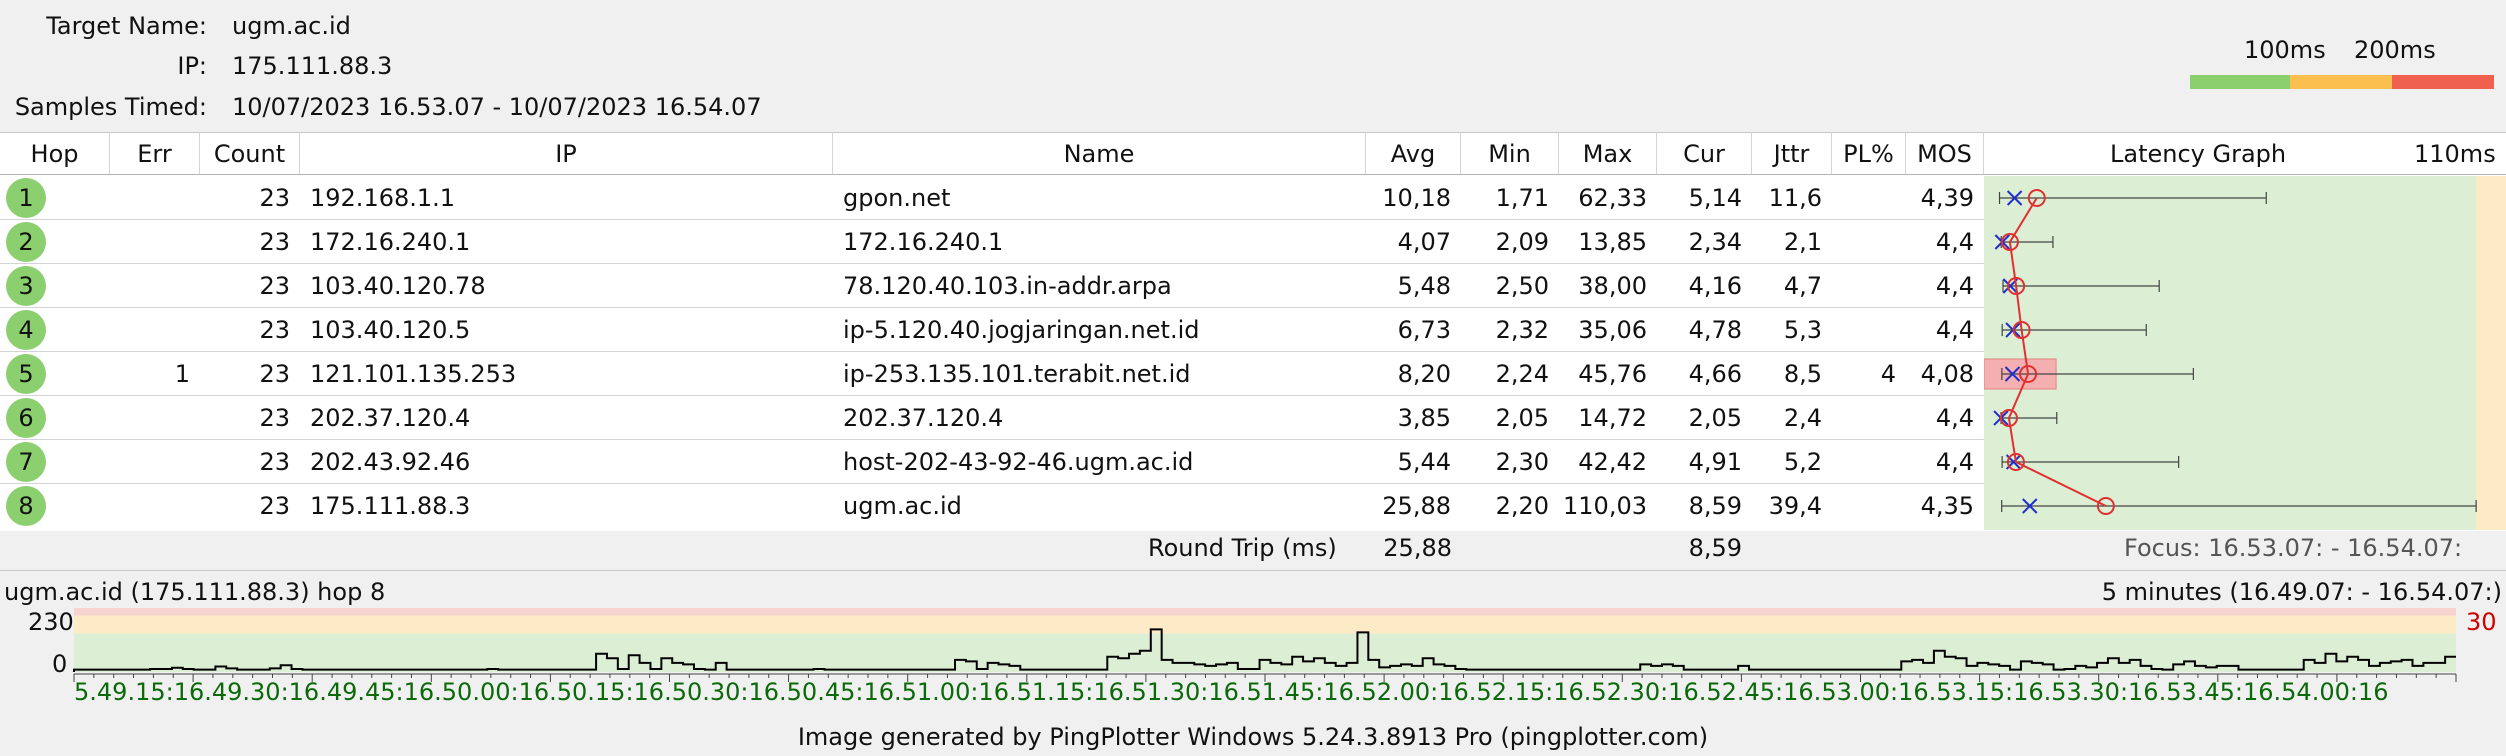 The image size is (2506, 756). Describe the element at coordinates (390, 330) in the screenshot. I see `cell-ip: 103.40.120.5` at that location.